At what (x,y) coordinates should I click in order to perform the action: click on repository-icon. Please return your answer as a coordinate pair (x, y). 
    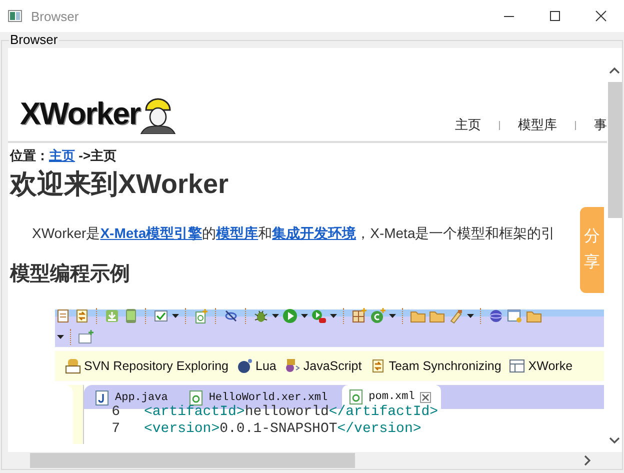
    Looking at the image, I should click on (73, 366).